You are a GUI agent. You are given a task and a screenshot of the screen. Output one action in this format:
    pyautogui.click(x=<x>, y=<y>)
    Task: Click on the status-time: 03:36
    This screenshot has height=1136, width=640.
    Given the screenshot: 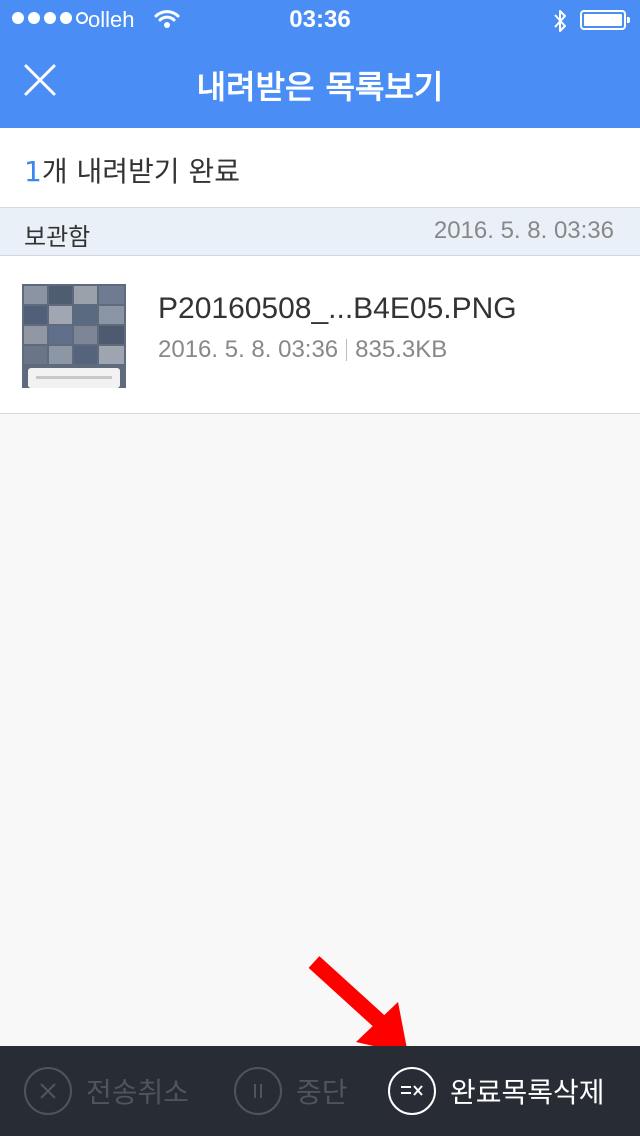 What is the action you would take?
    pyautogui.click(x=320, y=19)
    